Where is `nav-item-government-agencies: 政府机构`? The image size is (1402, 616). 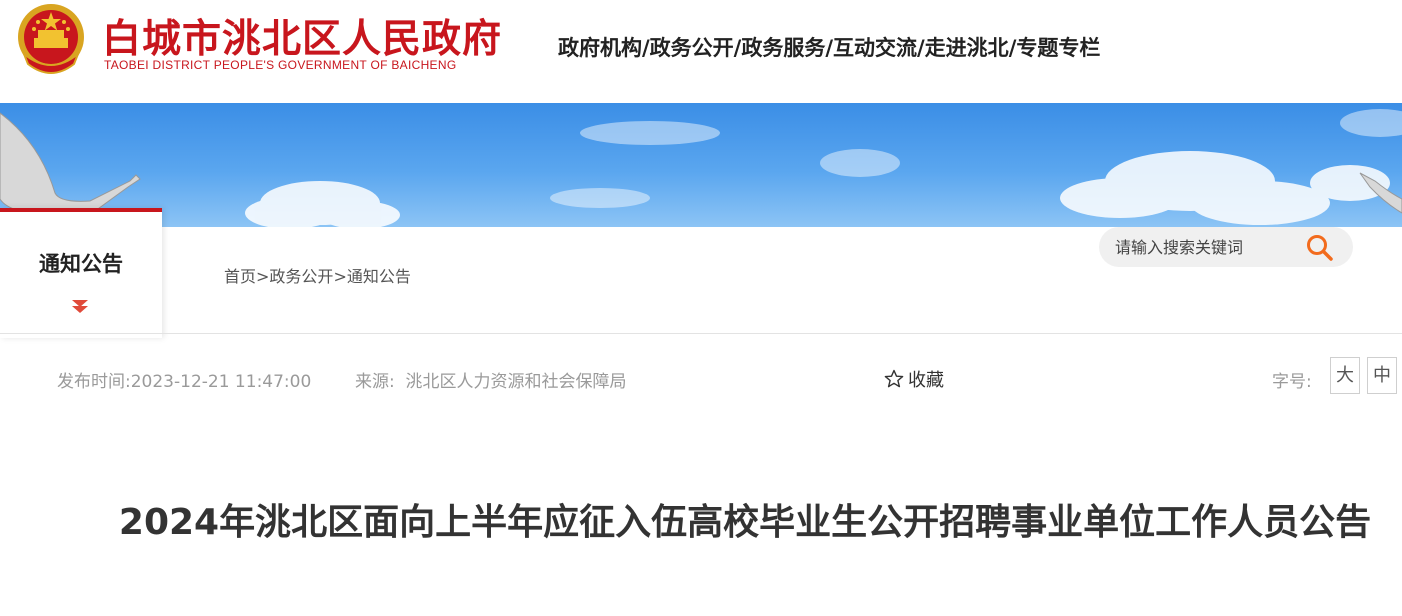
nav-item-government-agencies: 政府机构 is located at coordinates (600, 48).